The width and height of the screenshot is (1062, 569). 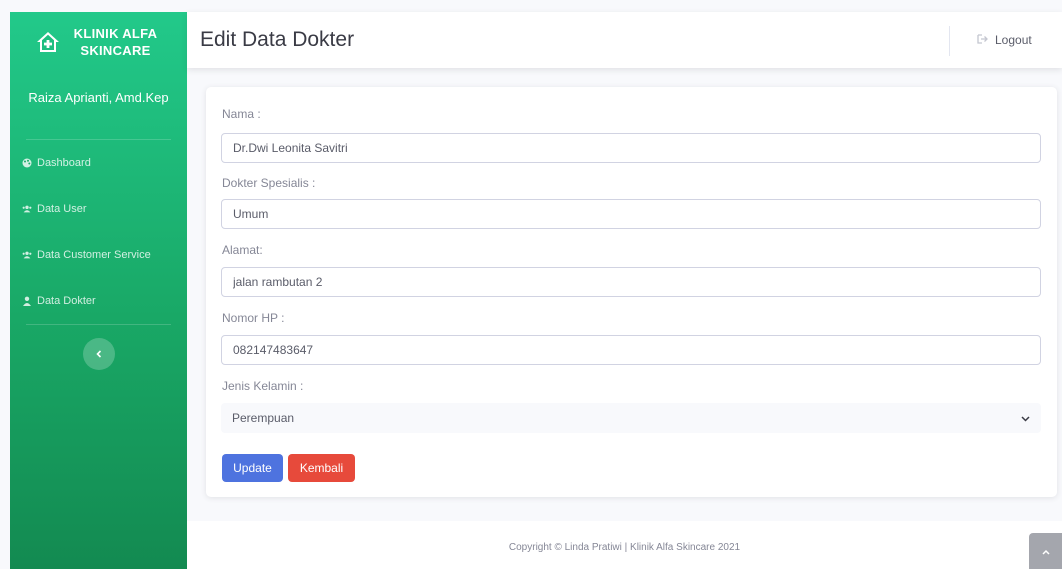 I want to click on chevron-down-icon, so click(x=1025, y=418).